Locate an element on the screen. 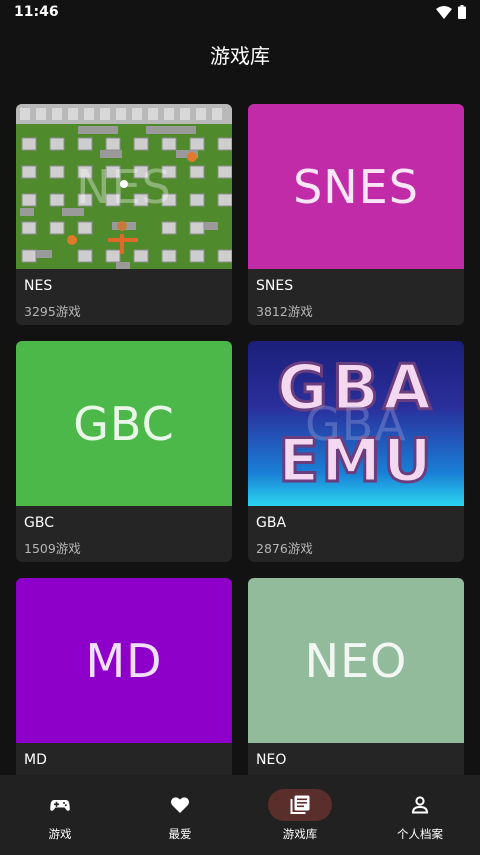  console-name: GBA is located at coordinates (271, 523).